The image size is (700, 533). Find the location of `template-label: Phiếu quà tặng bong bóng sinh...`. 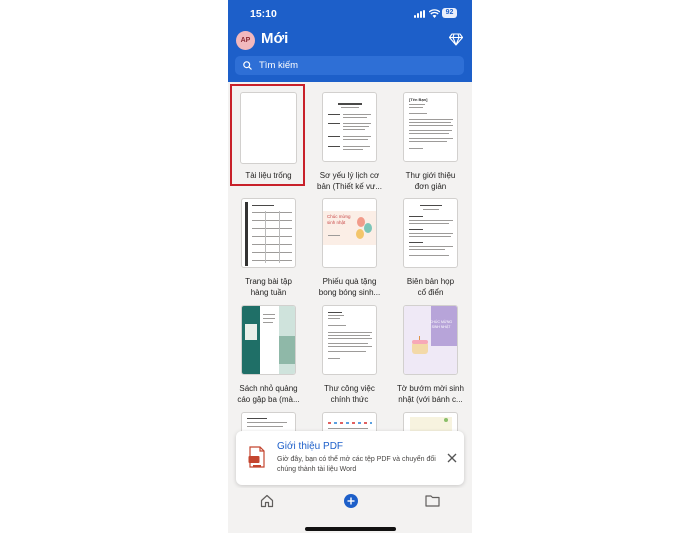

template-label: Phiếu quà tặng bong bóng sinh... is located at coordinates (349, 287).